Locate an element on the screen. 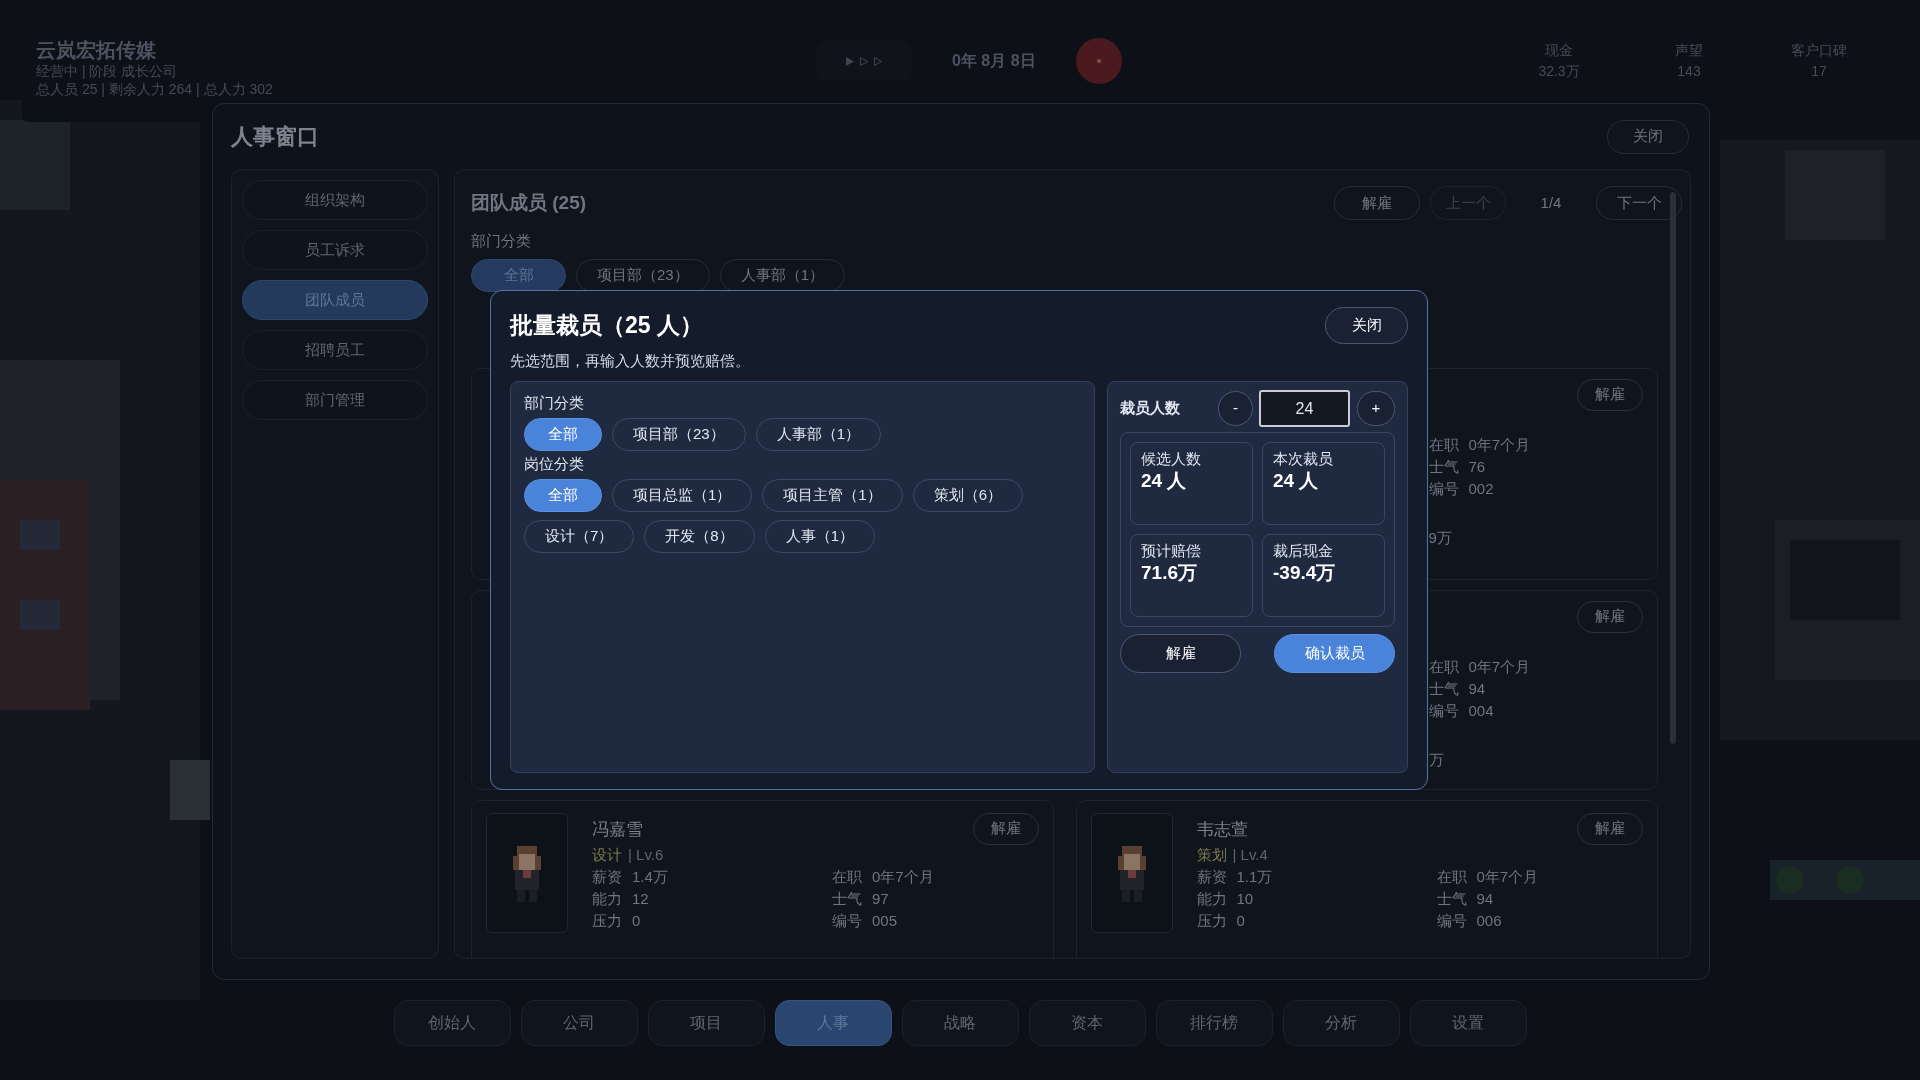 This screenshot has height=1080, width=1920. scrollbar is located at coordinates (1673, 467).